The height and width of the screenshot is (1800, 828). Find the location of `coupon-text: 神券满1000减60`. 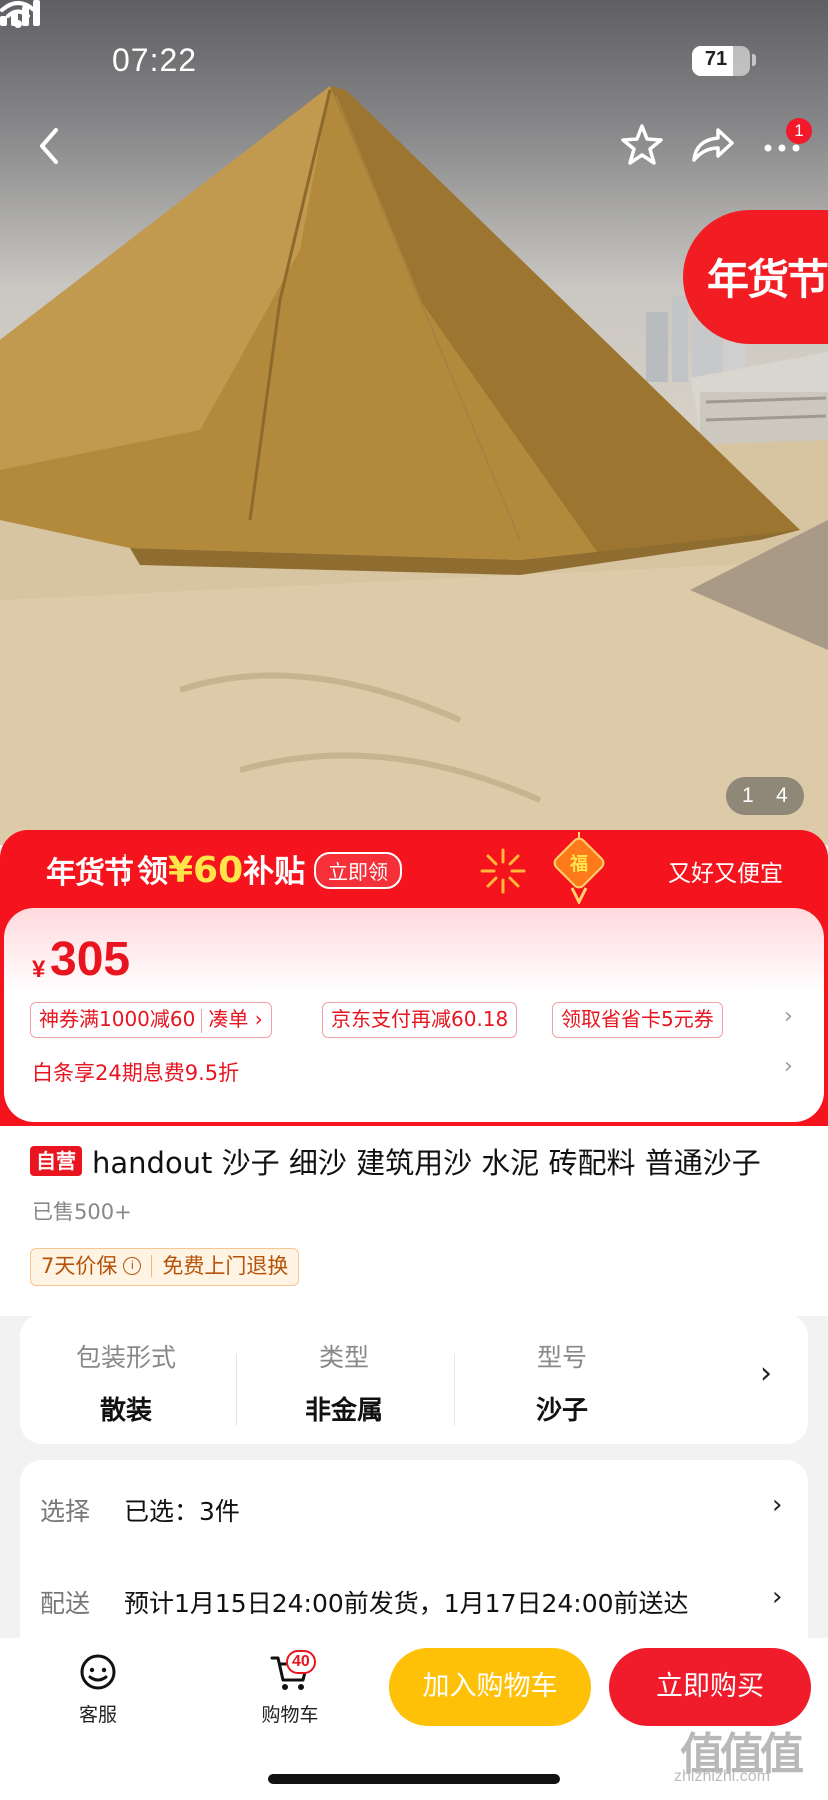

coupon-text: 神券满1000减60 is located at coordinates (117, 1019).